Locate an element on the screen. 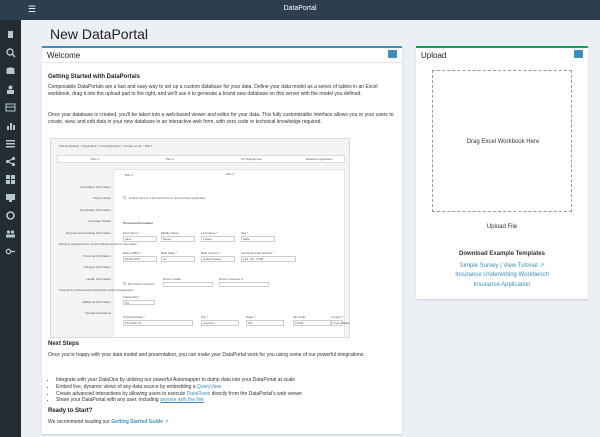 Image resolution: width=600 pixels, height=437 pixels. upload-title: Upload is located at coordinates (434, 55).